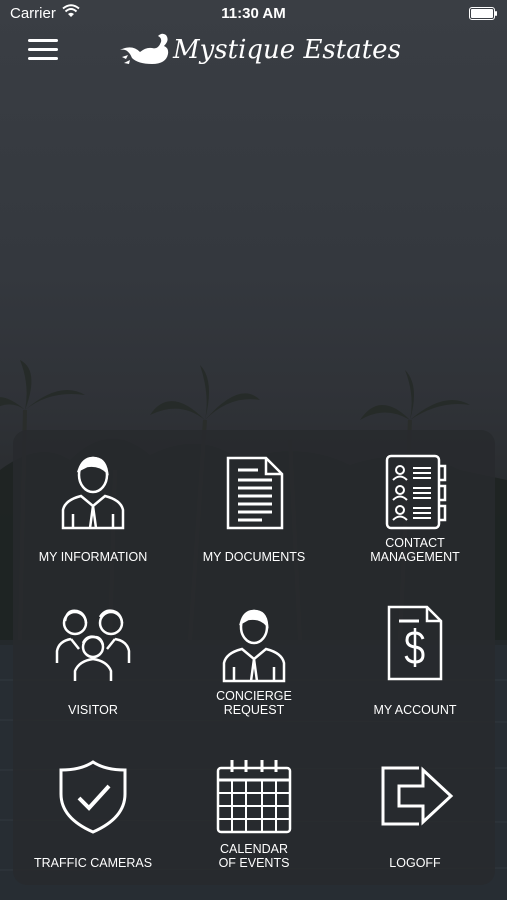  I want to click on menu-item-calendar-of-events: CALENDAR OF EVENTS, so click(254, 811).